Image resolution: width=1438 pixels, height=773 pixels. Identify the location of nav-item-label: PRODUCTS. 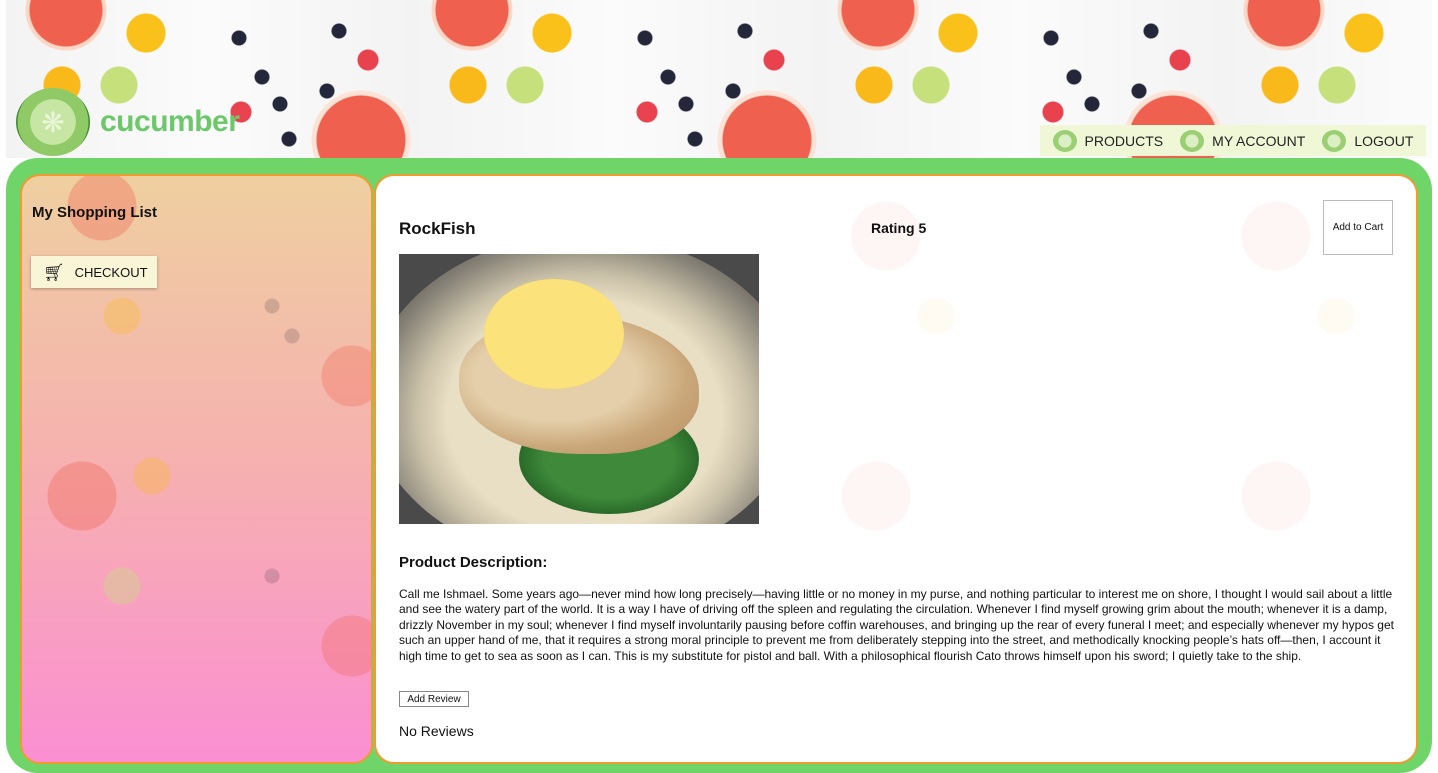
(1124, 140).